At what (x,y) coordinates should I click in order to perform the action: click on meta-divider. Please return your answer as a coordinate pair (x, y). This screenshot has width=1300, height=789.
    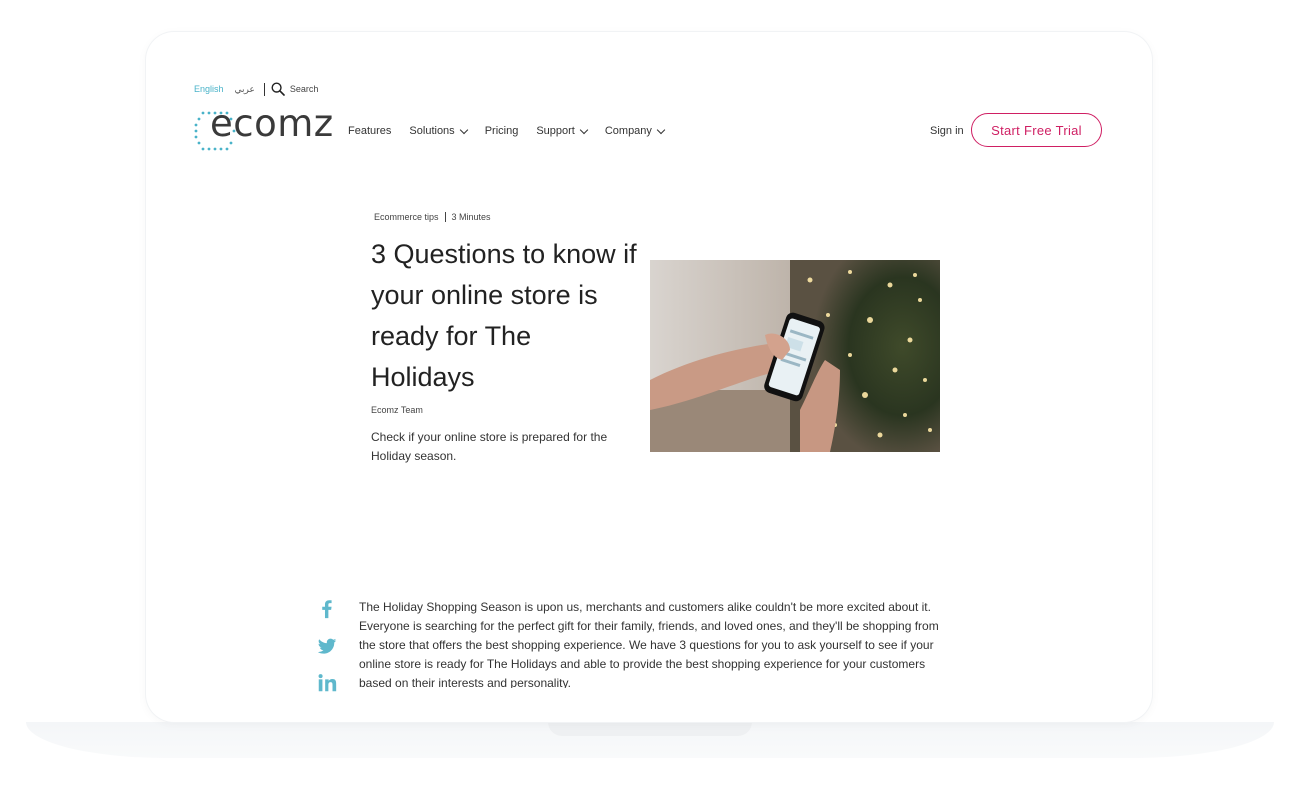
    Looking at the image, I should click on (445, 217).